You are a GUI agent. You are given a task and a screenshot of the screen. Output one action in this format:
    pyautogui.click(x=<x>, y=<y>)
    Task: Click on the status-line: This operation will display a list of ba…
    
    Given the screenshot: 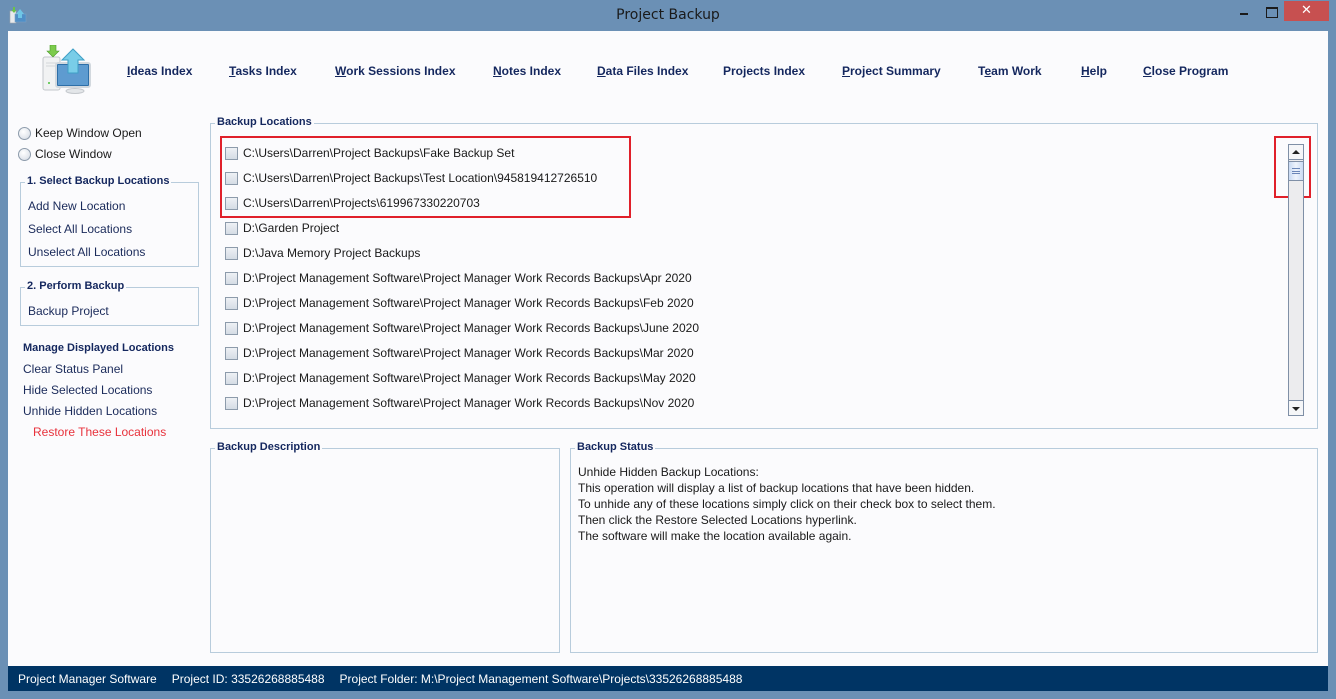 What is the action you would take?
    pyautogui.click(x=776, y=488)
    